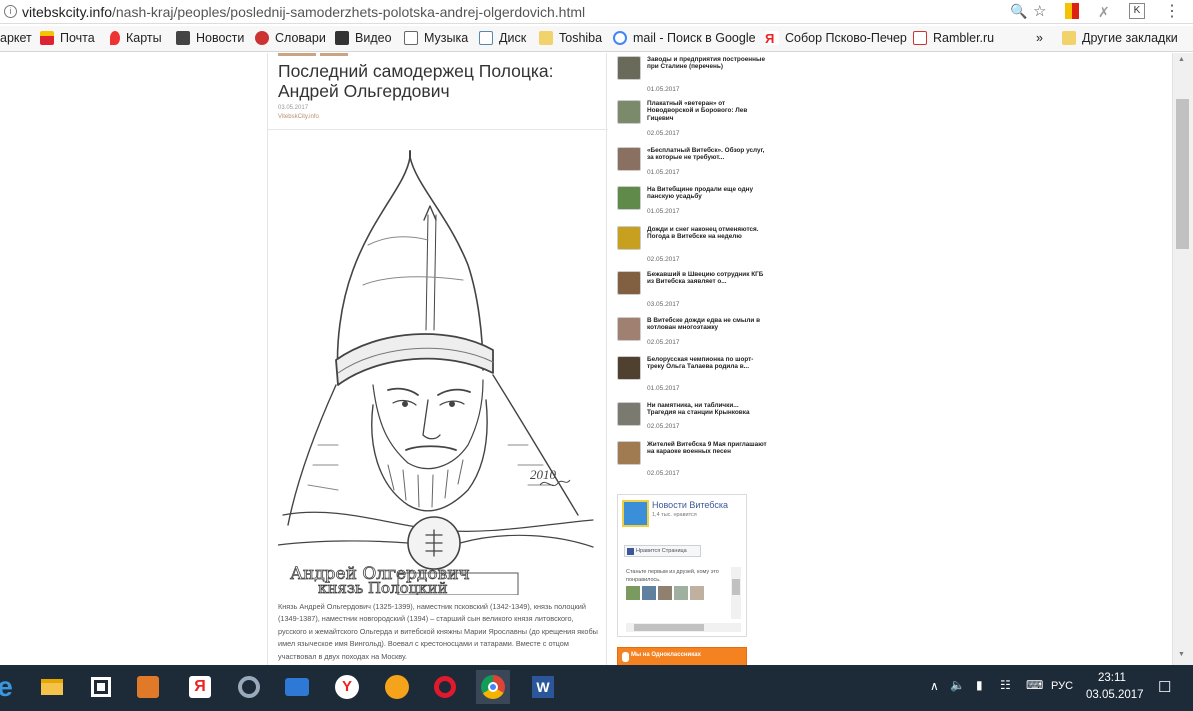  Describe the element at coordinates (683, 627) in the screenshot. I see `fb-hscrollbar` at that location.